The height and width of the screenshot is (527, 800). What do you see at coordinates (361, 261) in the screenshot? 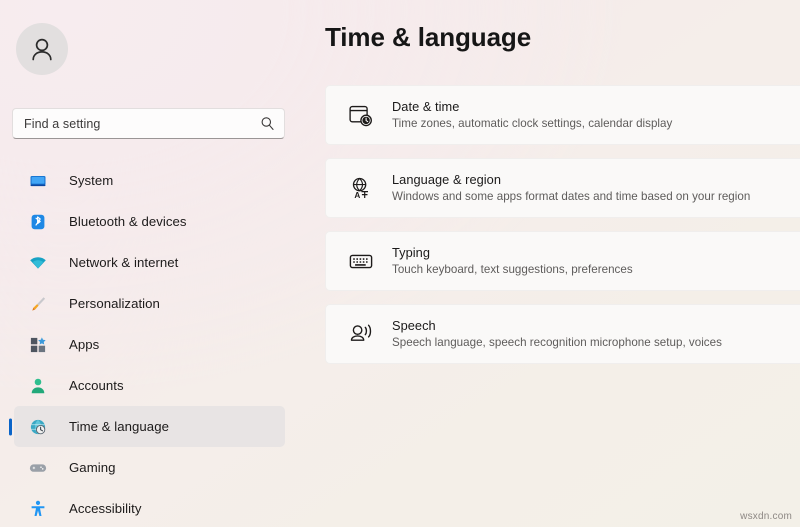
I see `keyboard-icon` at bounding box center [361, 261].